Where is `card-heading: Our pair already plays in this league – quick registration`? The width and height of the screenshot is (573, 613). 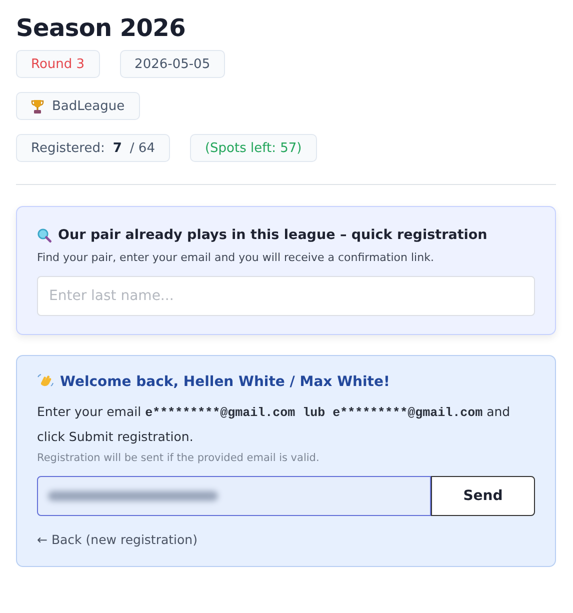 card-heading: Our pair already plays in this league – quick registration is located at coordinates (273, 235).